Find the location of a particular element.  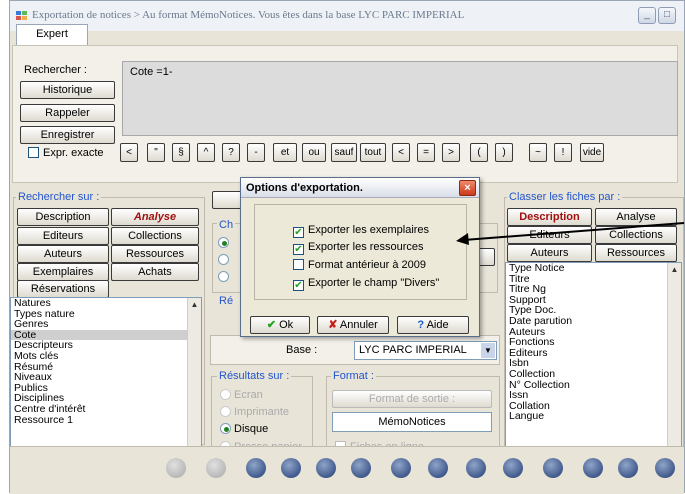

sym-lparen-button: ( is located at coordinates (479, 152).